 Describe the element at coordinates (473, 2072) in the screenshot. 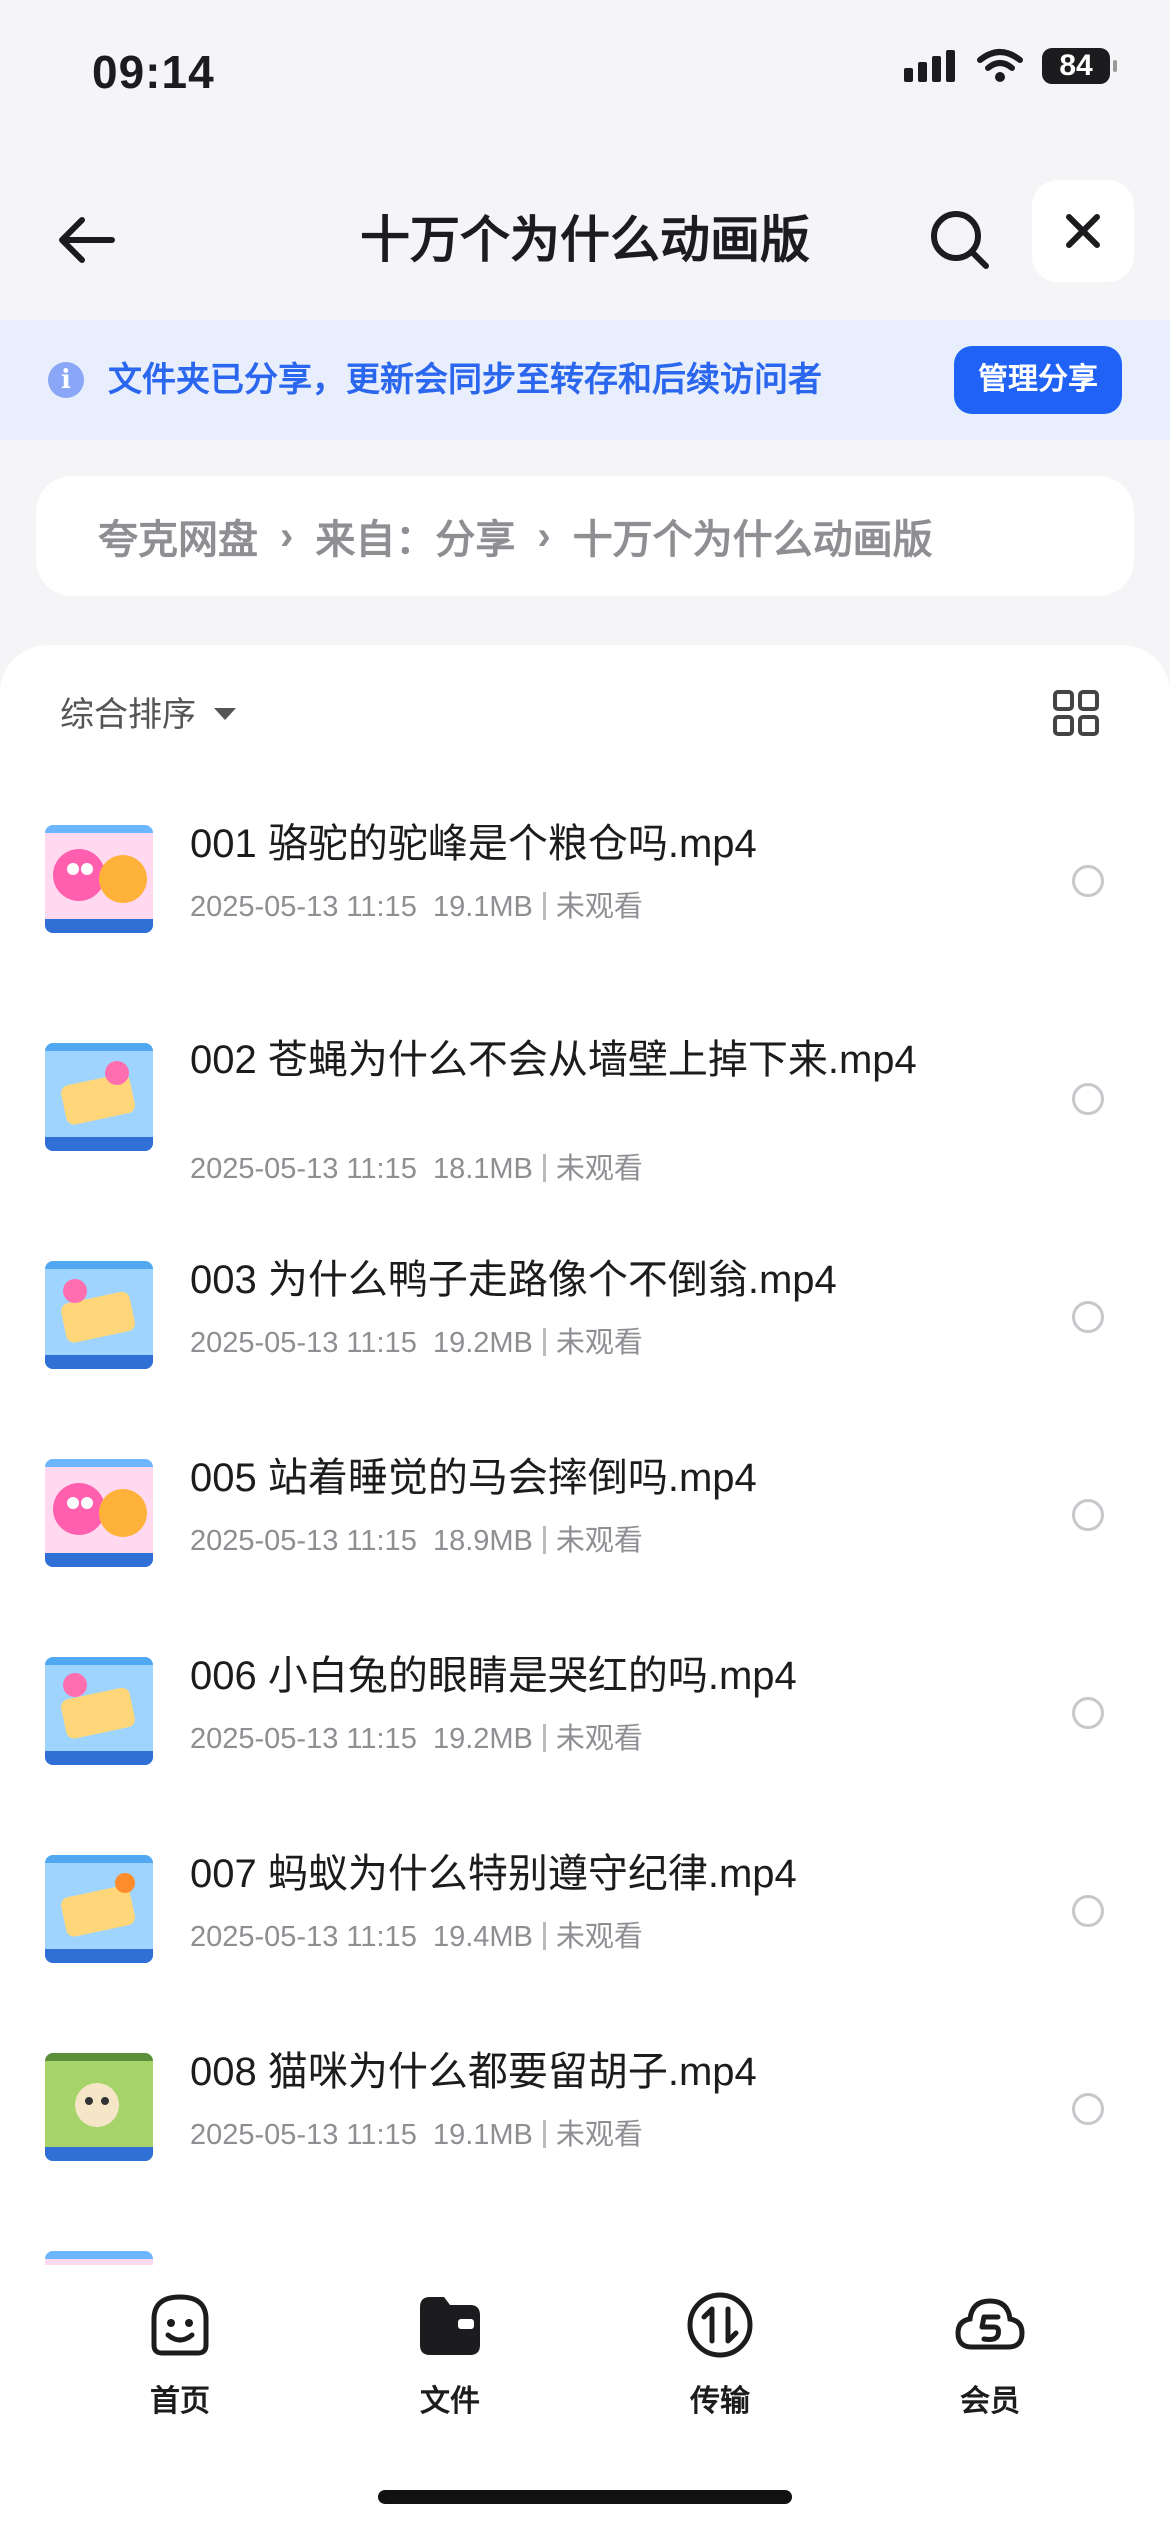

I see `file-name: 008 猫咪为什么都要留胡子.mp4` at that location.